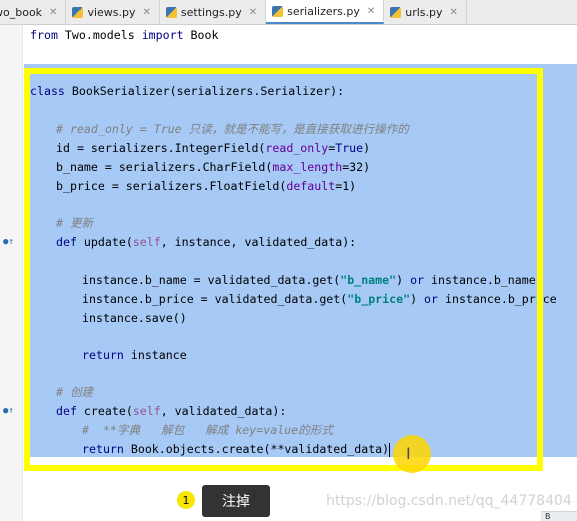 The image size is (577, 521). What do you see at coordinates (21, 12) in the screenshot?
I see `tab-label: wo_book` at bounding box center [21, 12].